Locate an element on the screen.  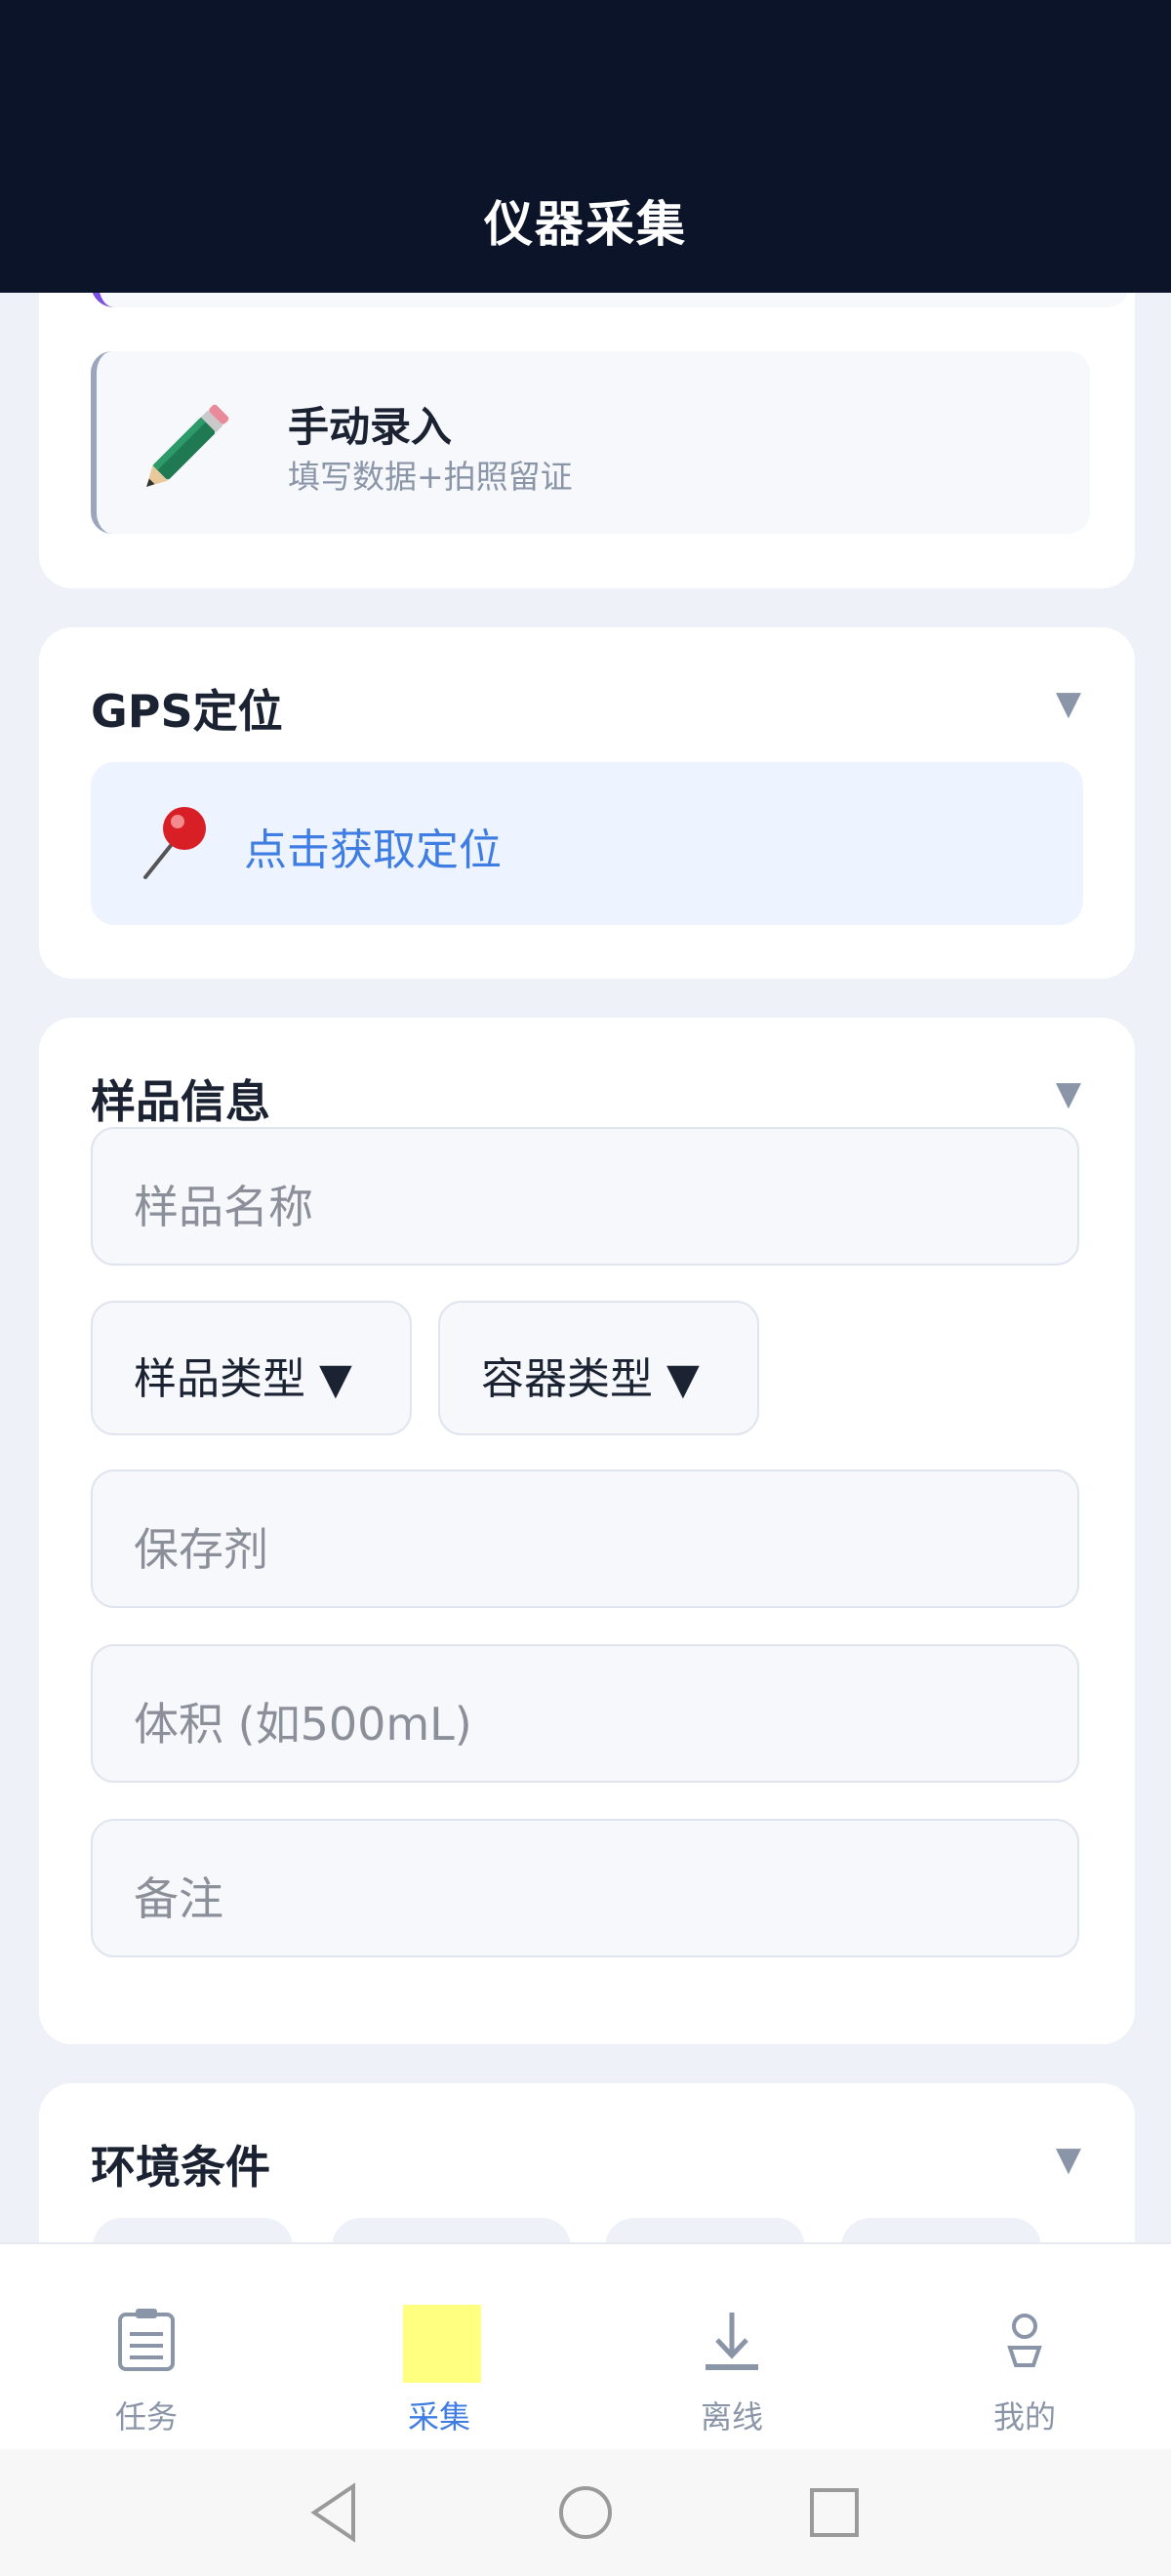
home-icon is located at coordinates (585, 2512).